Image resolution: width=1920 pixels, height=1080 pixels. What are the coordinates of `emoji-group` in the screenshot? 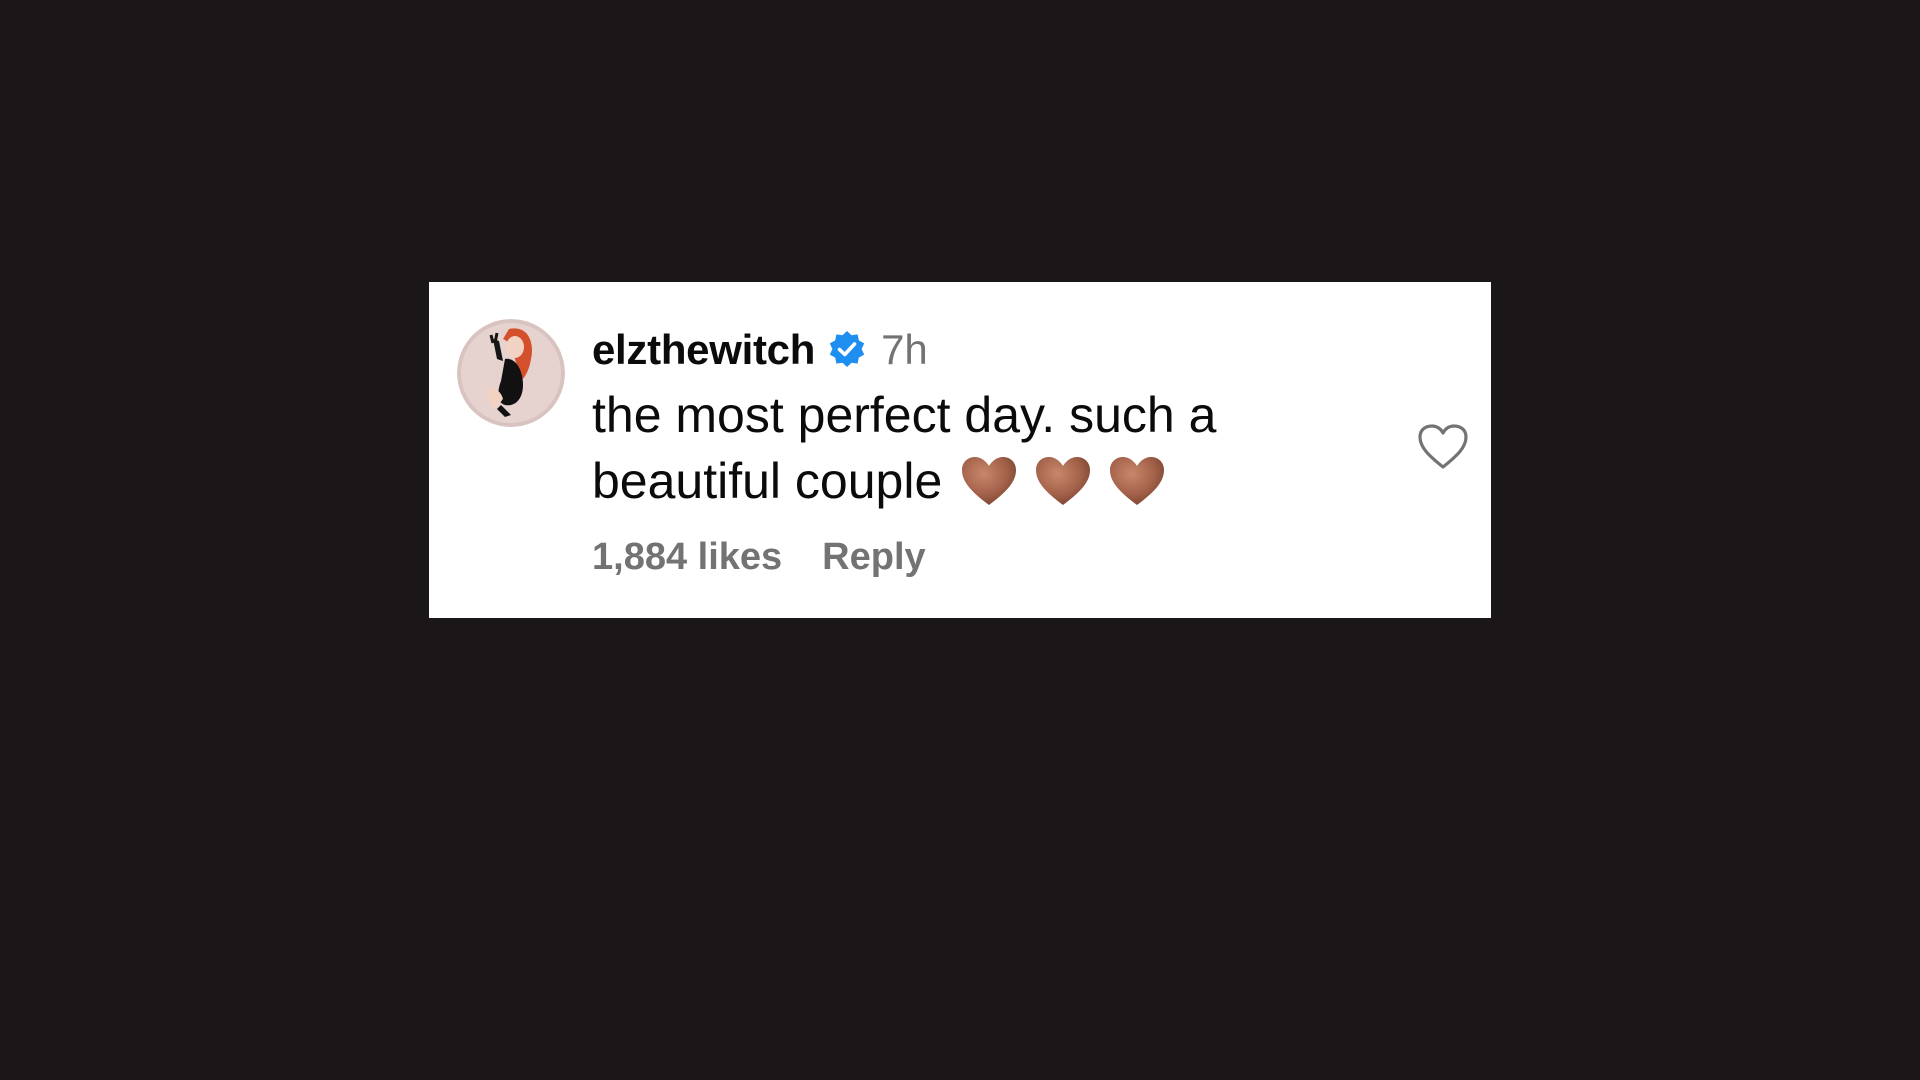 It's located at (1063, 481).